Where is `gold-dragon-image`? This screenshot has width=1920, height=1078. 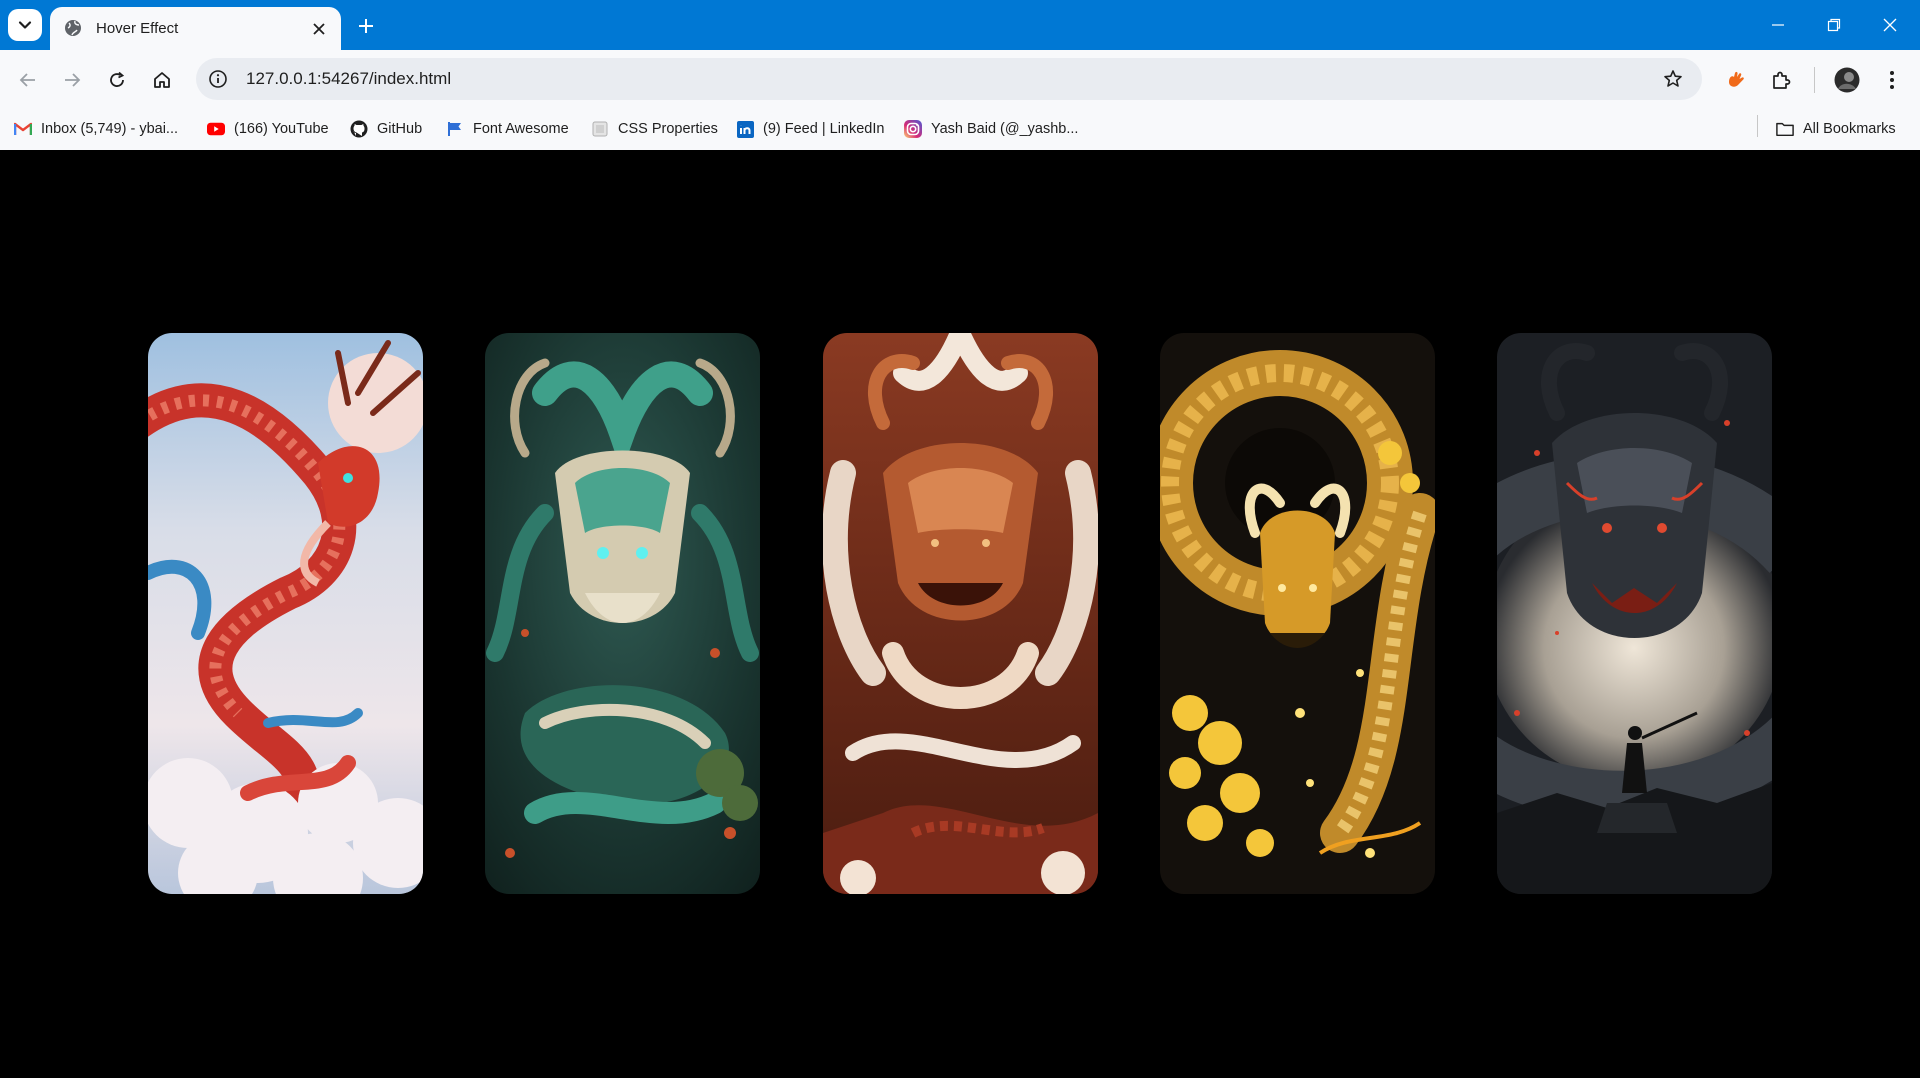 gold-dragon-image is located at coordinates (1297, 613).